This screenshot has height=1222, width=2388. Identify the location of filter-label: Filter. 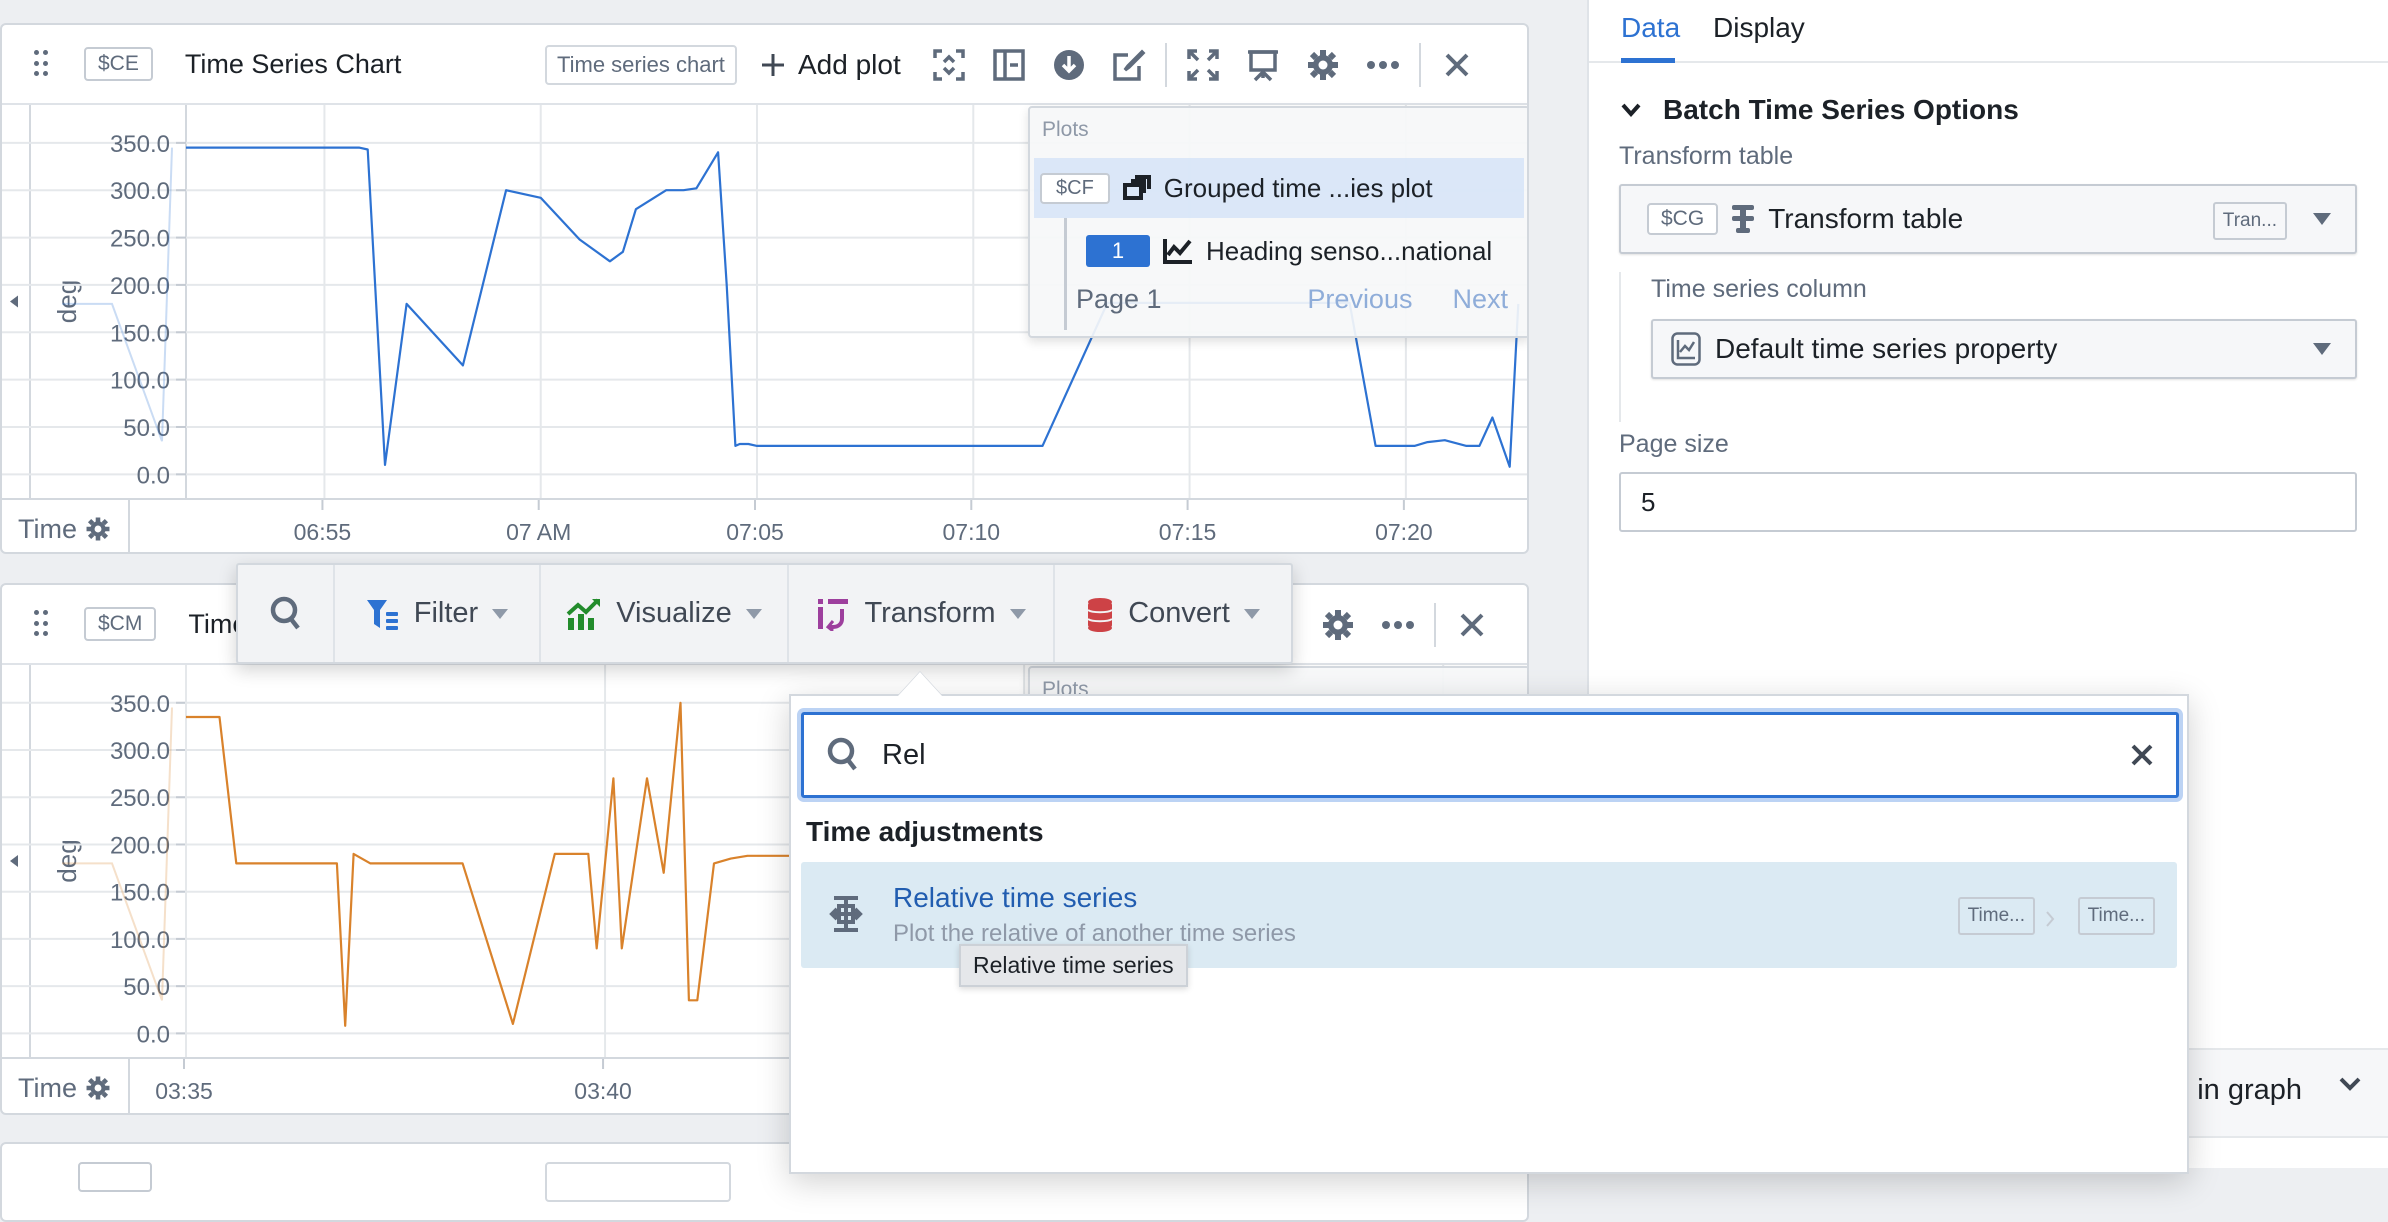
(446, 613).